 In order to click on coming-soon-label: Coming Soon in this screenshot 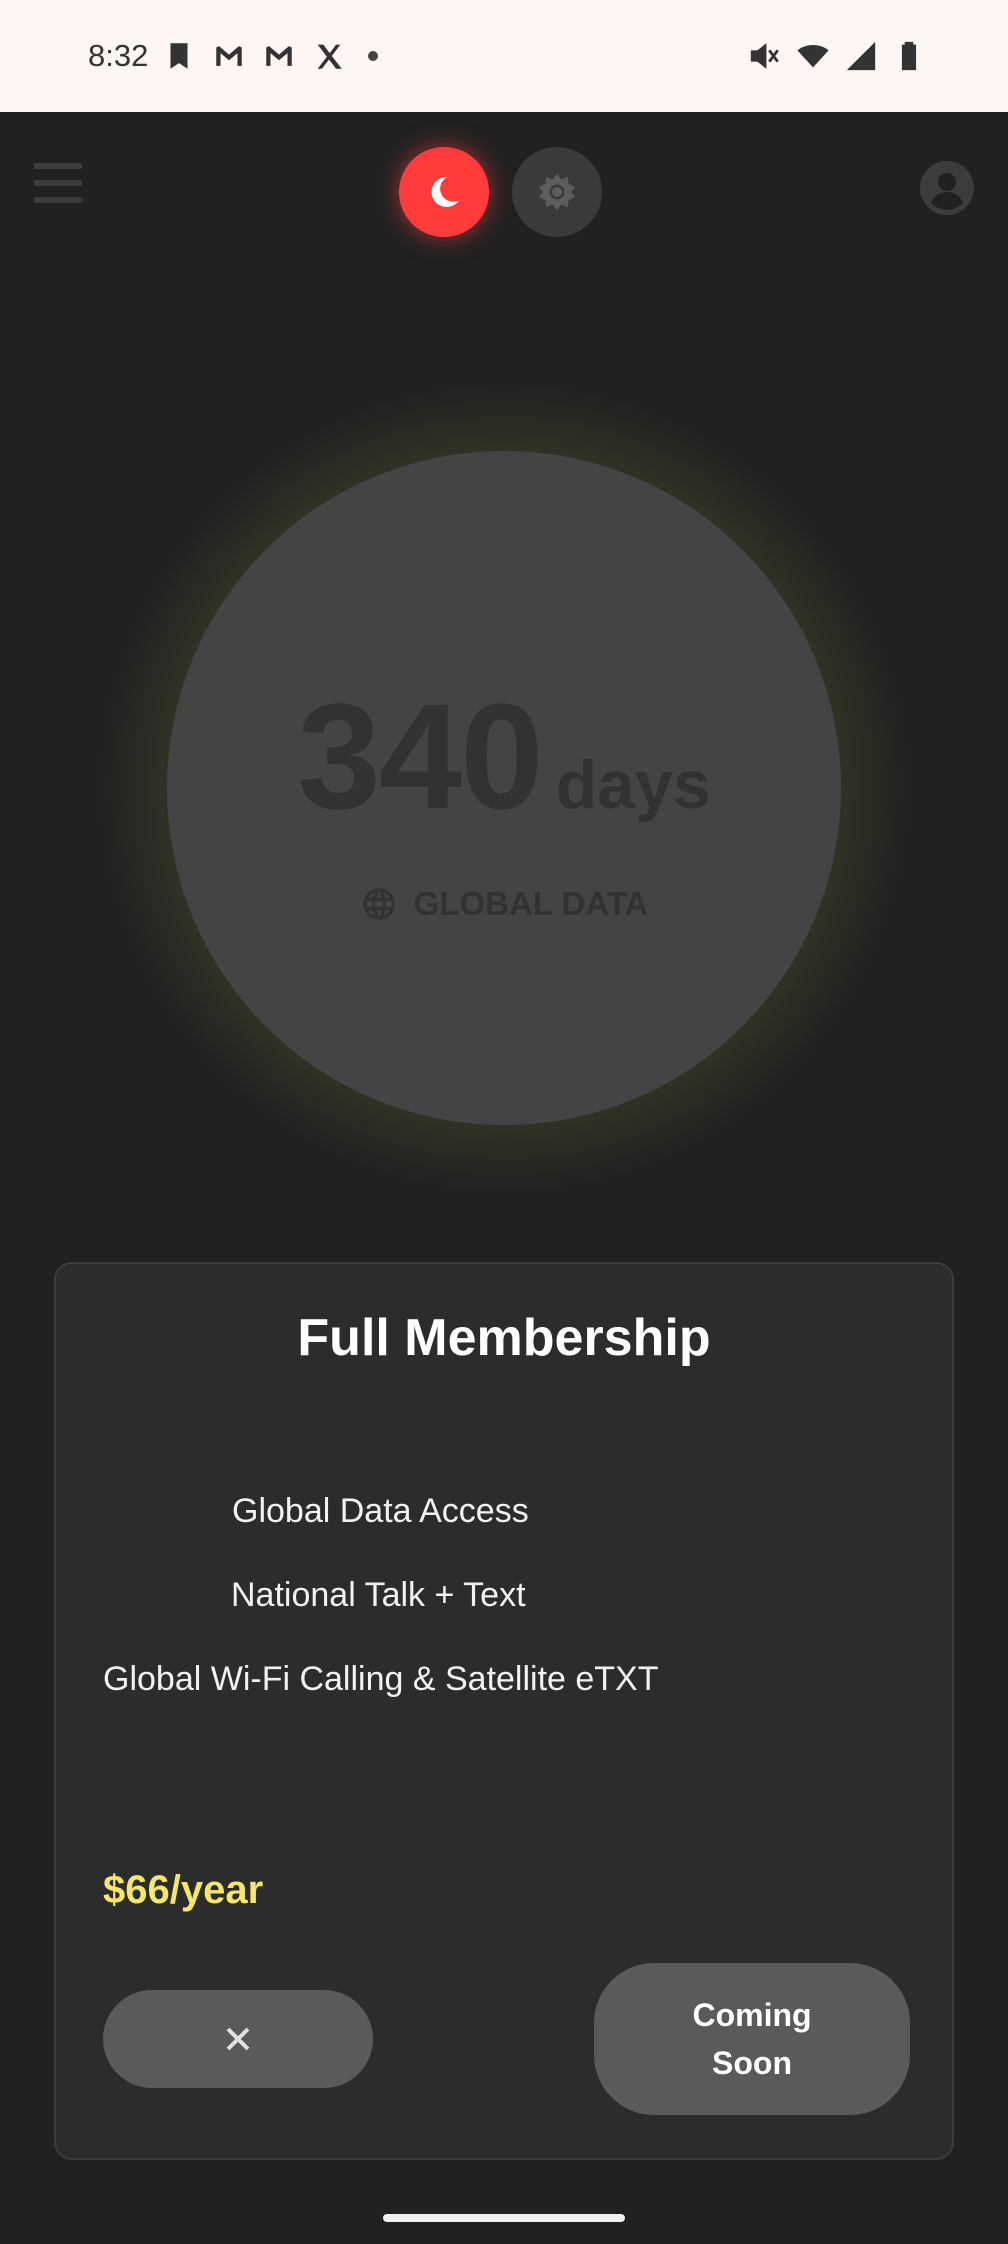, I will do `click(752, 2039)`.